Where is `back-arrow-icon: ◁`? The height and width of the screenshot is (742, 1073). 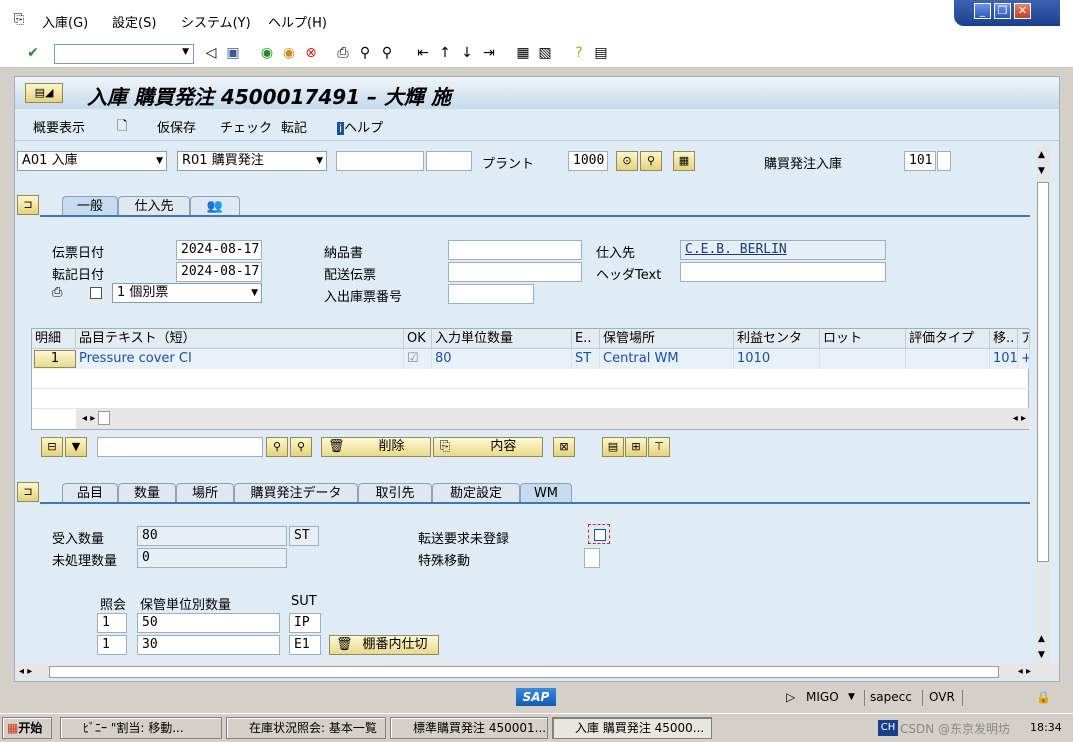
back-arrow-icon: ◁ is located at coordinates (211, 53).